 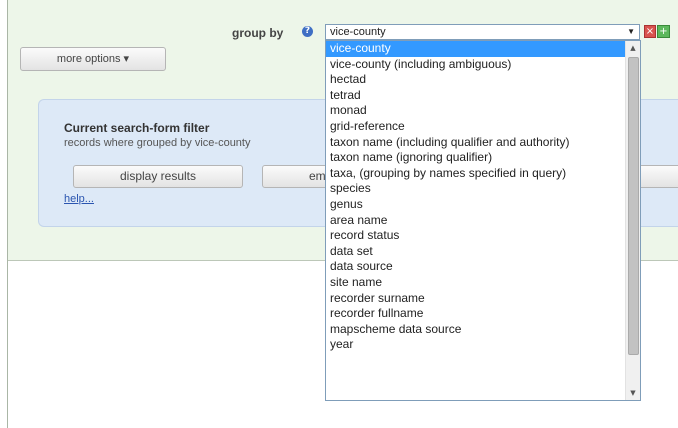 I want to click on group-by-label: group by, so click(x=258, y=33).